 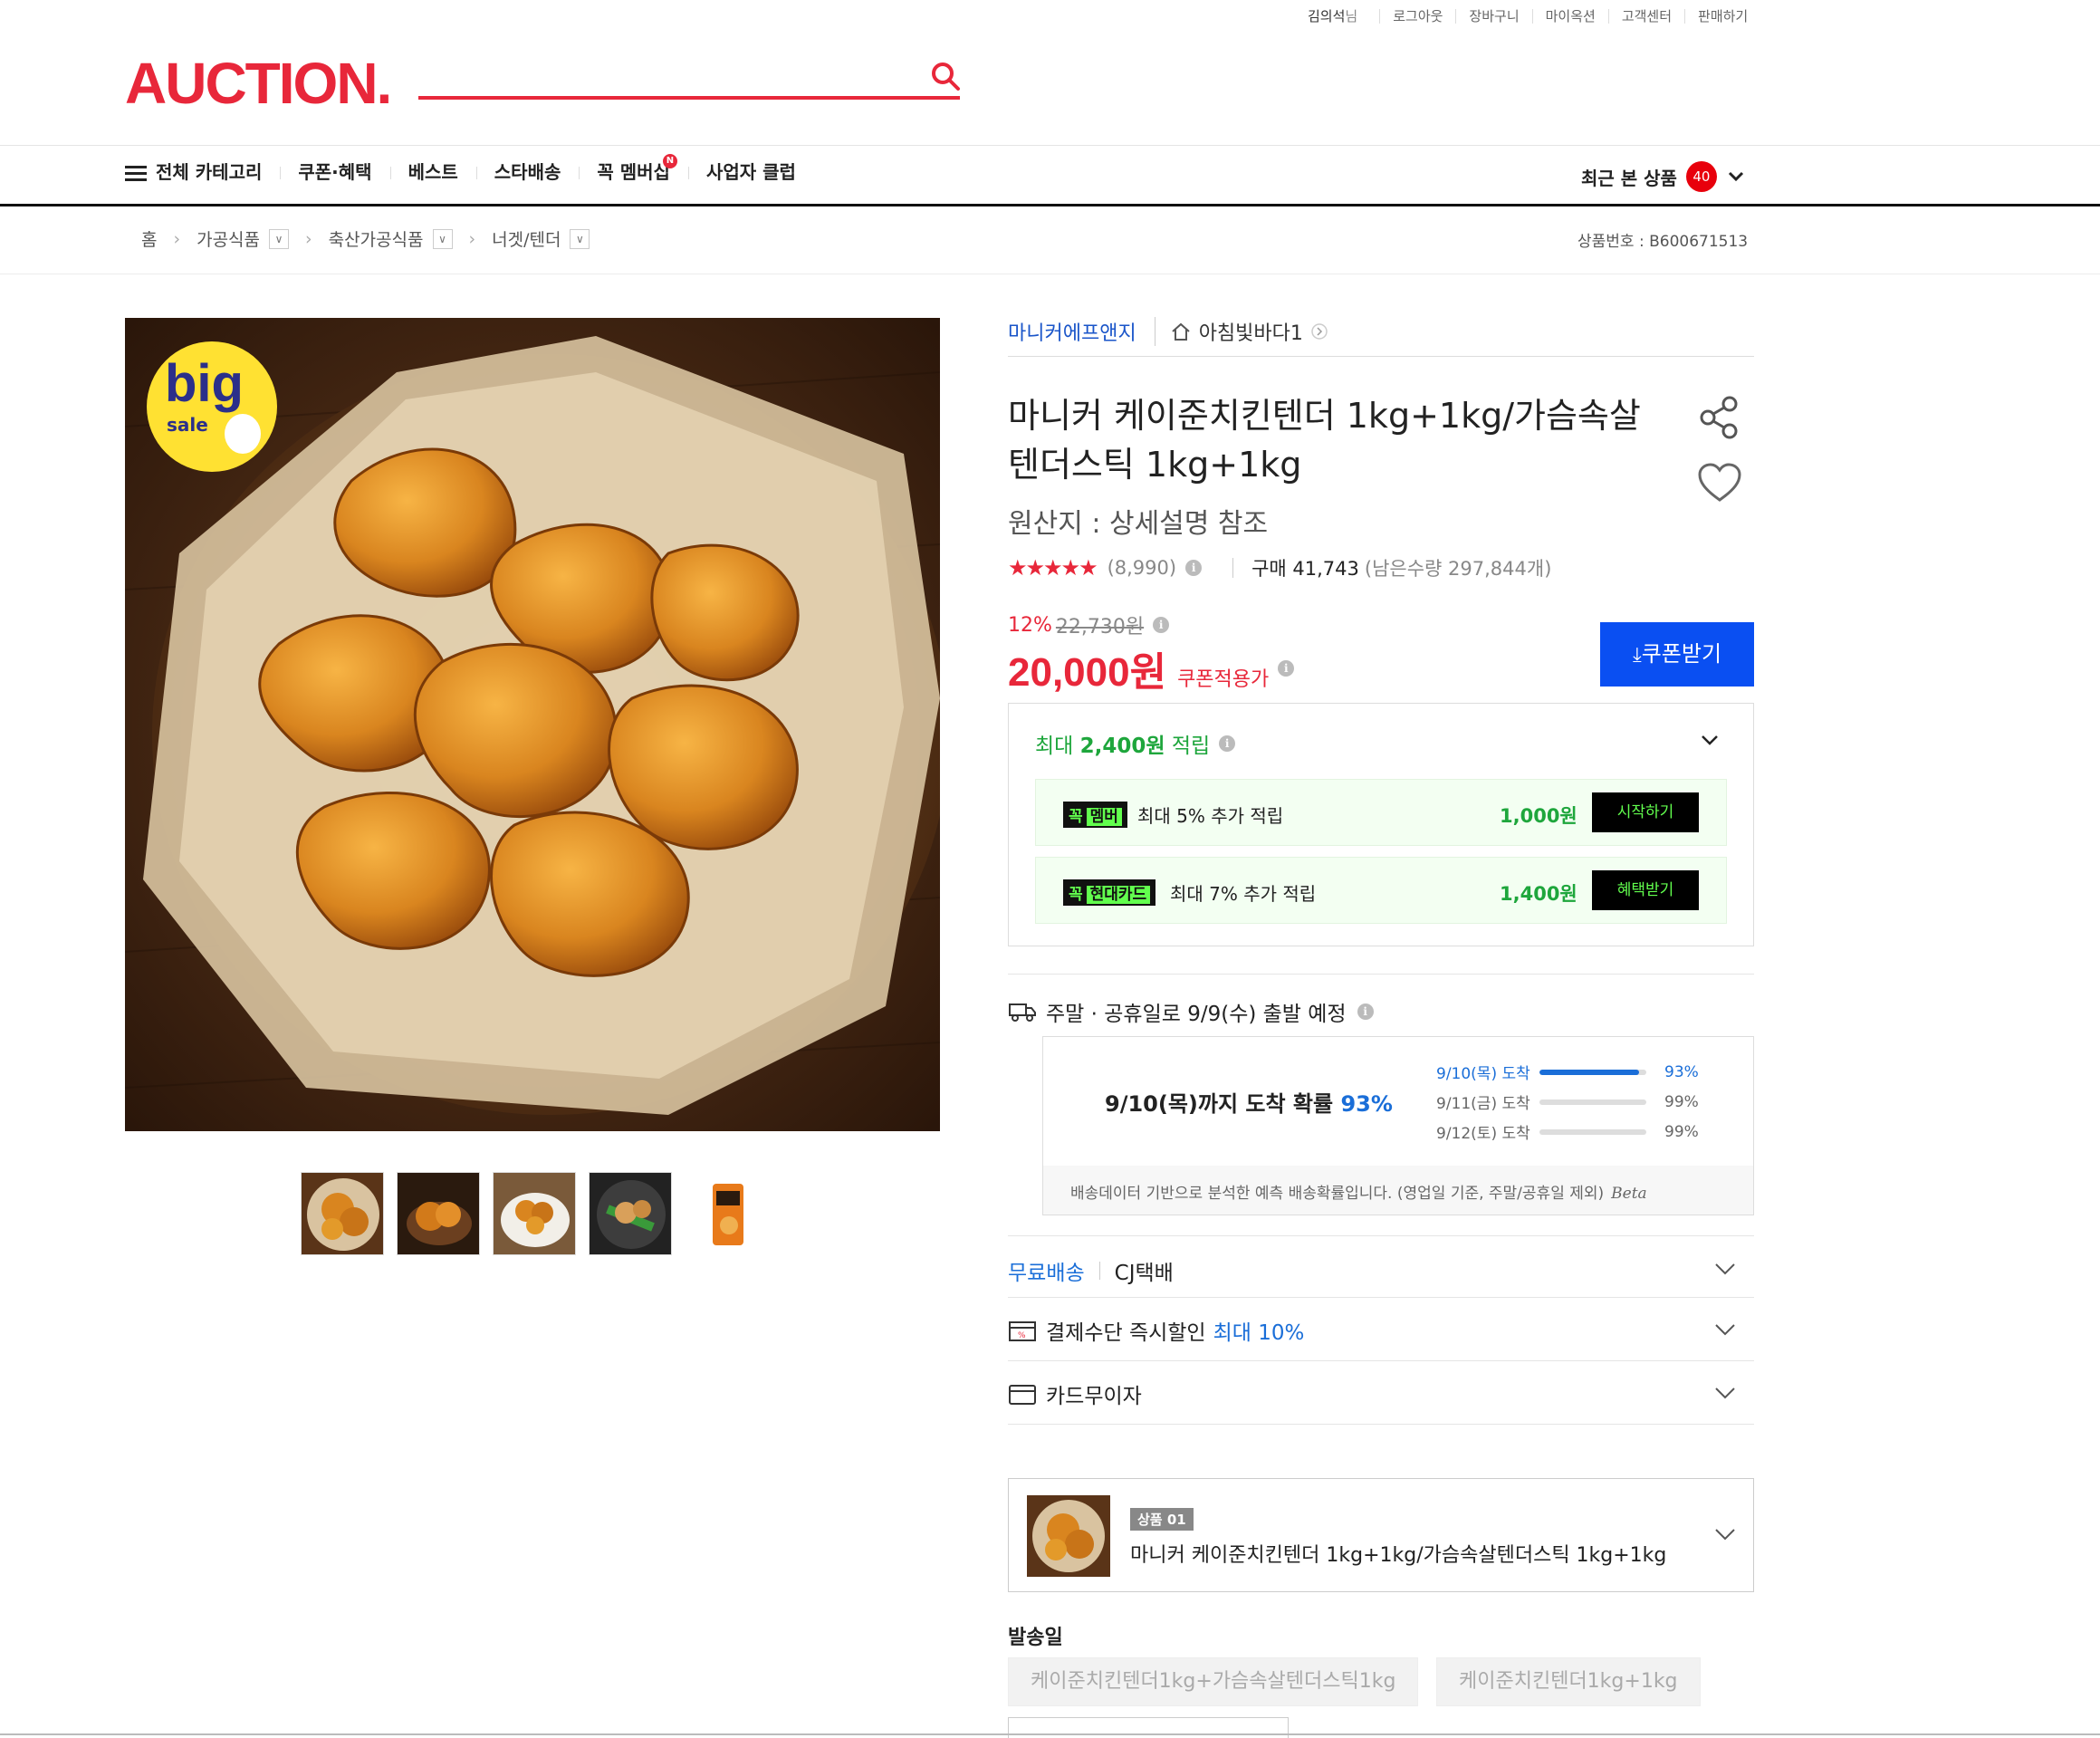 What do you see at coordinates (1645, 16) in the screenshot?
I see `support-link: 고객센터` at bounding box center [1645, 16].